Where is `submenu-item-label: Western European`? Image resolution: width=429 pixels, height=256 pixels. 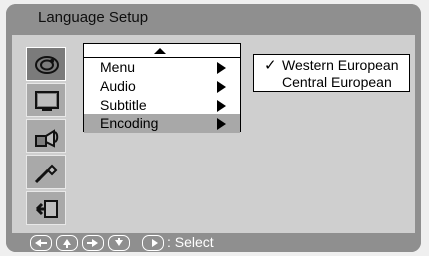 submenu-item-label: Western European is located at coordinates (340, 65).